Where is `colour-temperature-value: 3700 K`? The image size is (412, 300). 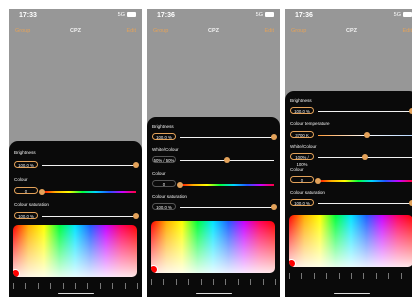
colour-temperature-value: 3700 K is located at coordinates (302, 134).